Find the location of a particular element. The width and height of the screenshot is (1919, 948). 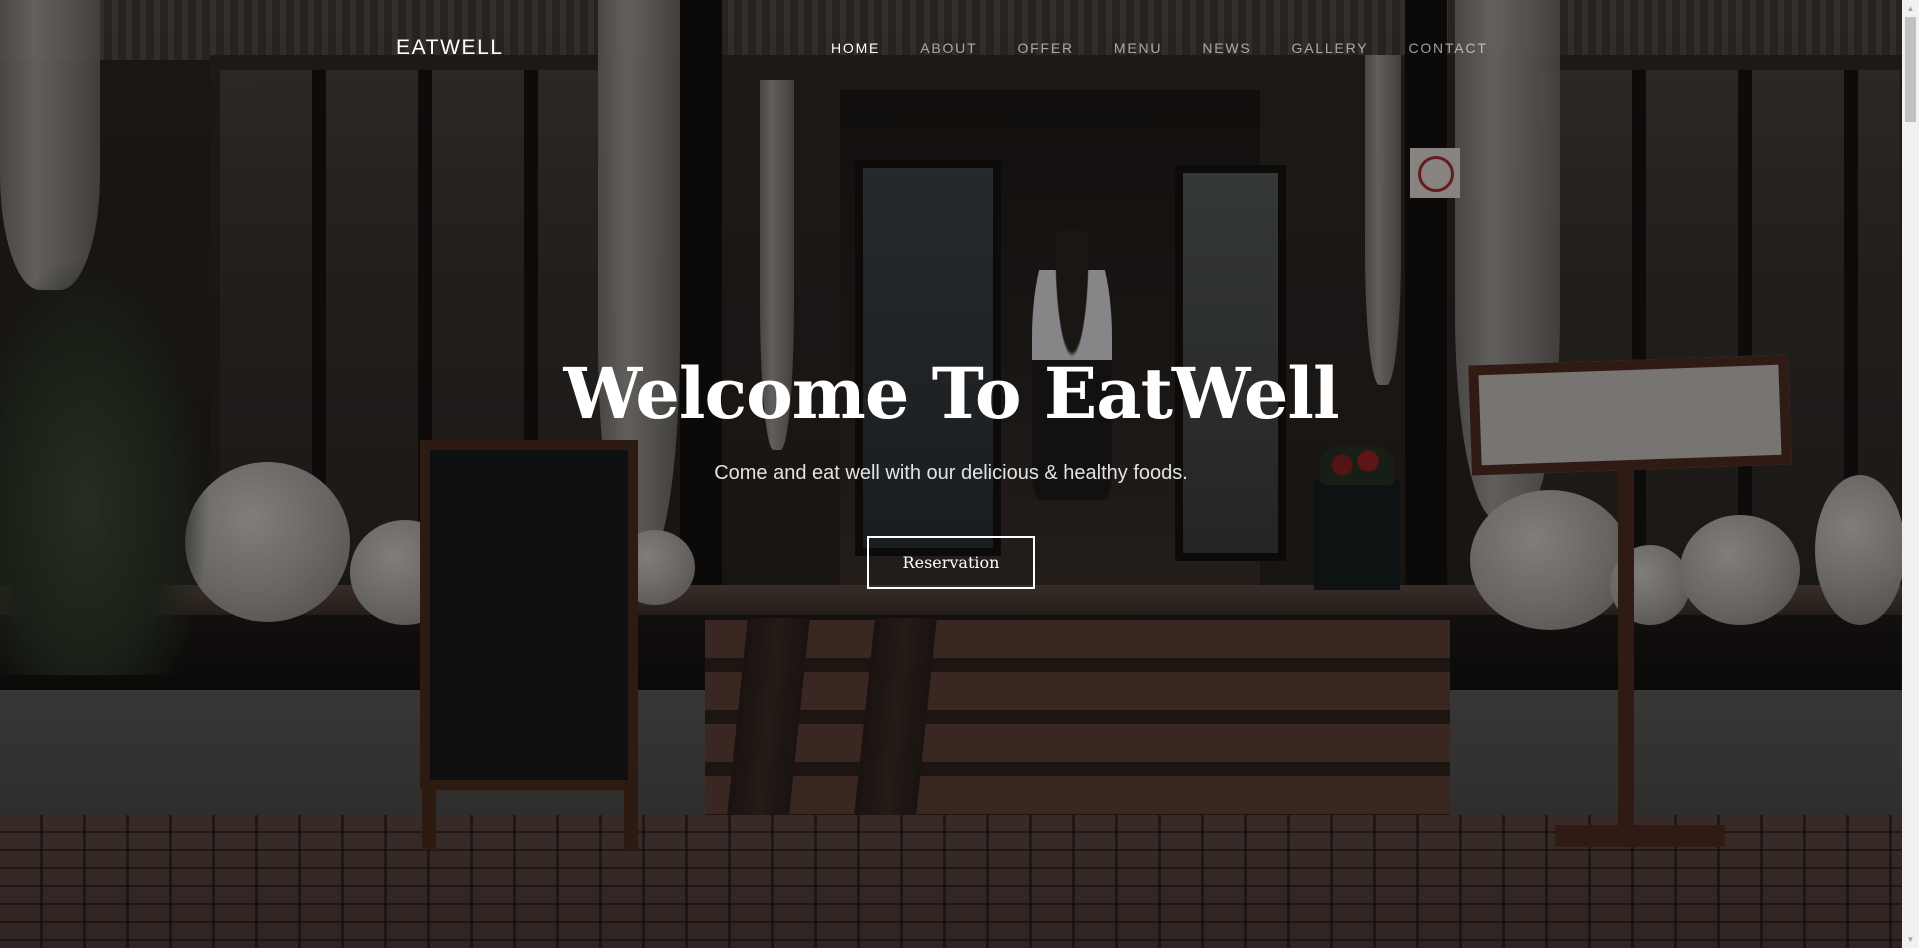

scrollbar-thumb is located at coordinates (1910, 69).